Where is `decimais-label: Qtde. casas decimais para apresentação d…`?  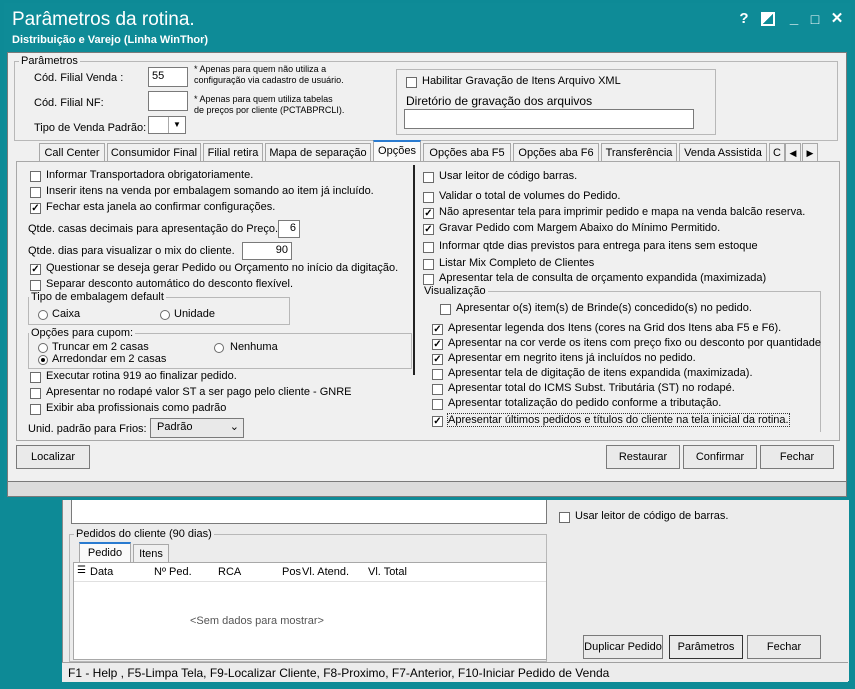 decimais-label: Qtde. casas decimais para apresentação d… is located at coordinates (153, 229).